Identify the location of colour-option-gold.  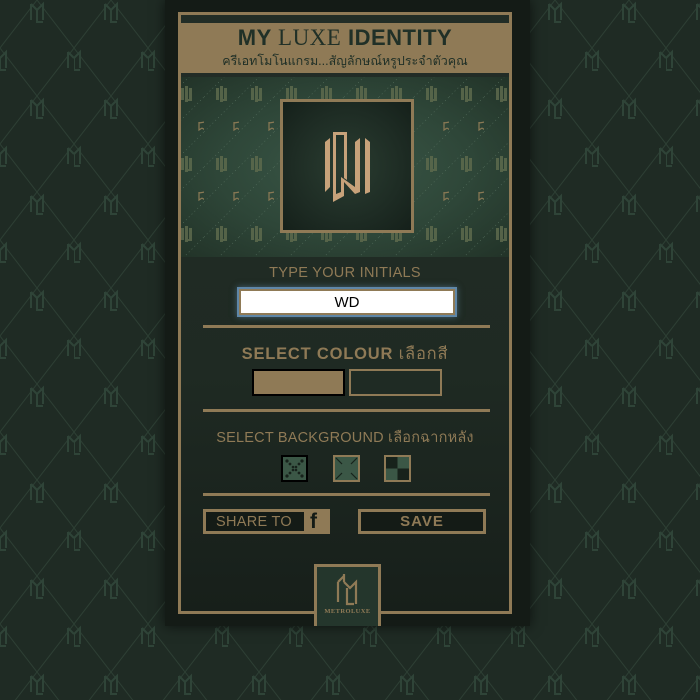
(298, 382).